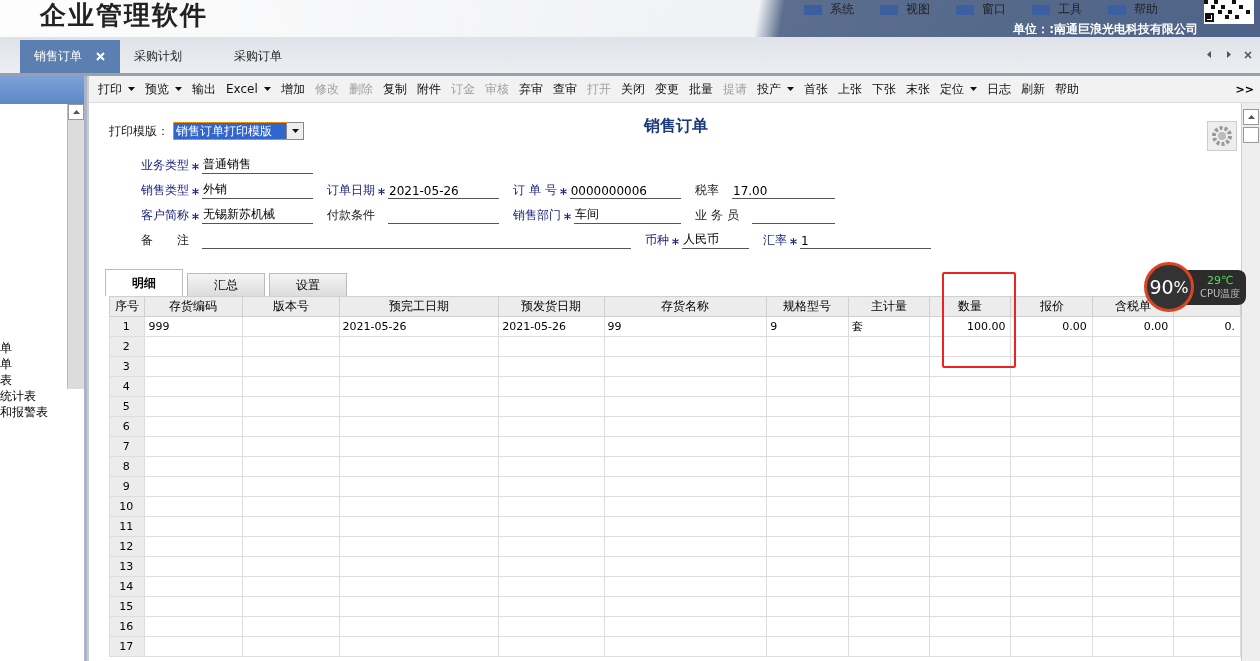 This screenshot has height=661, width=1260. I want to click on input-field: 2021-05-26, so click(443, 191).